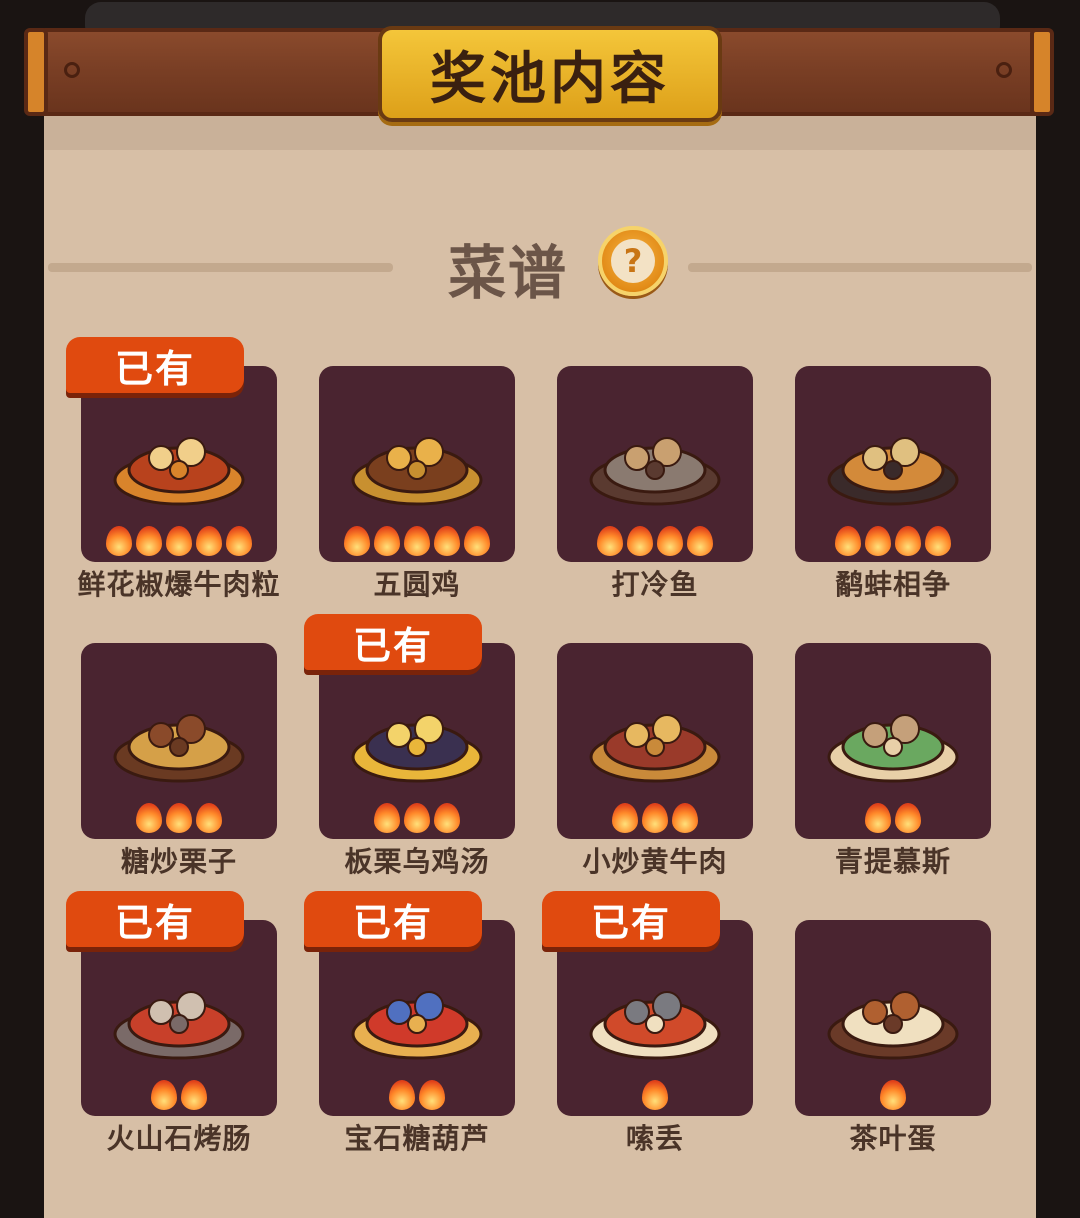 This screenshot has width=1080, height=1218. Describe the element at coordinates (179, 1138) in the screenshot. I see `recipe-name: 火山石烤肠` at that location.